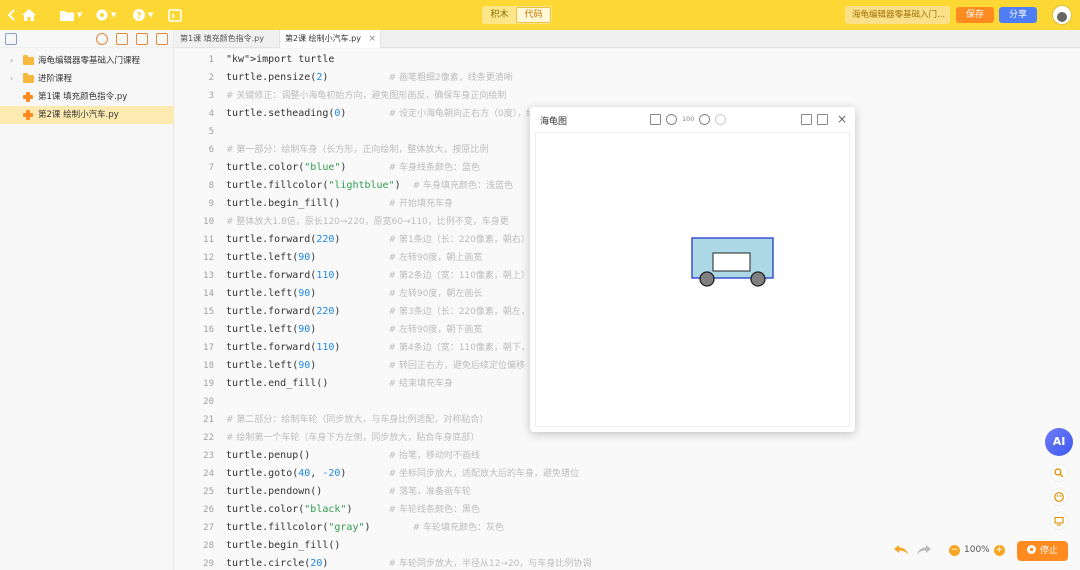 The height and width of the screenshot is (570, 1080). What do you see at coordinates (11, 39) in the screenshot?
I see `toggle-sidebar-icon` at bounding box center [11, 39].